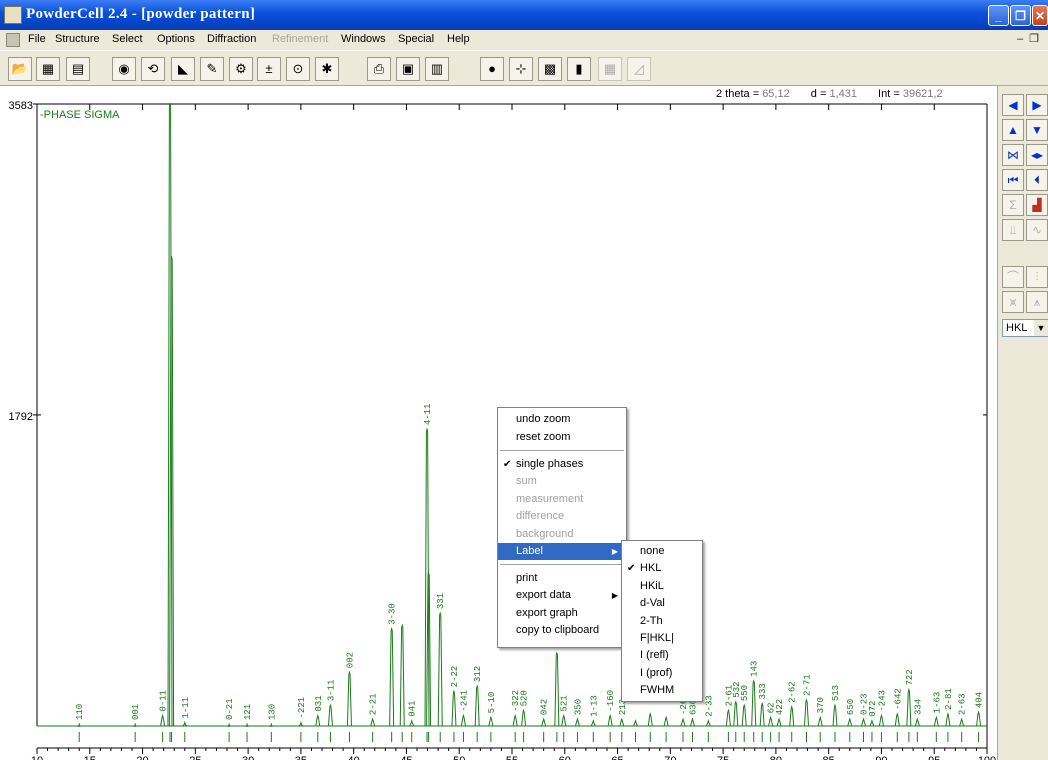 The width and height of the screenshot is (1048, 760). Describe the element at coordinates (561, 551) in the screenshot. I see `menu-label: Label ▶` at that location.